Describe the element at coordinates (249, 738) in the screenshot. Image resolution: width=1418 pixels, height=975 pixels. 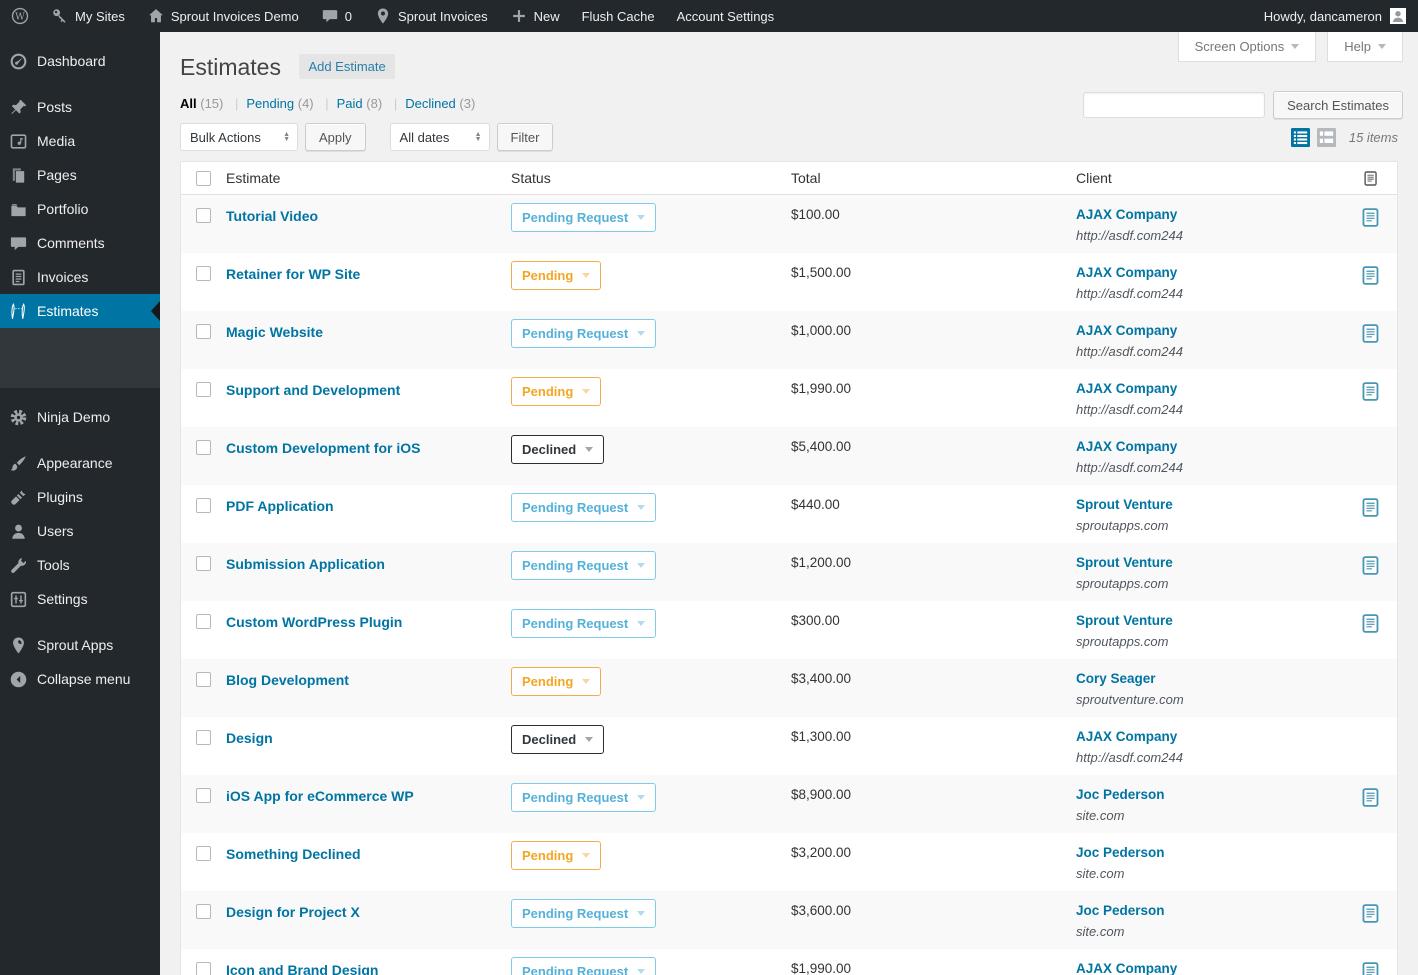
I see `estimate-title-link: Design` at that location.